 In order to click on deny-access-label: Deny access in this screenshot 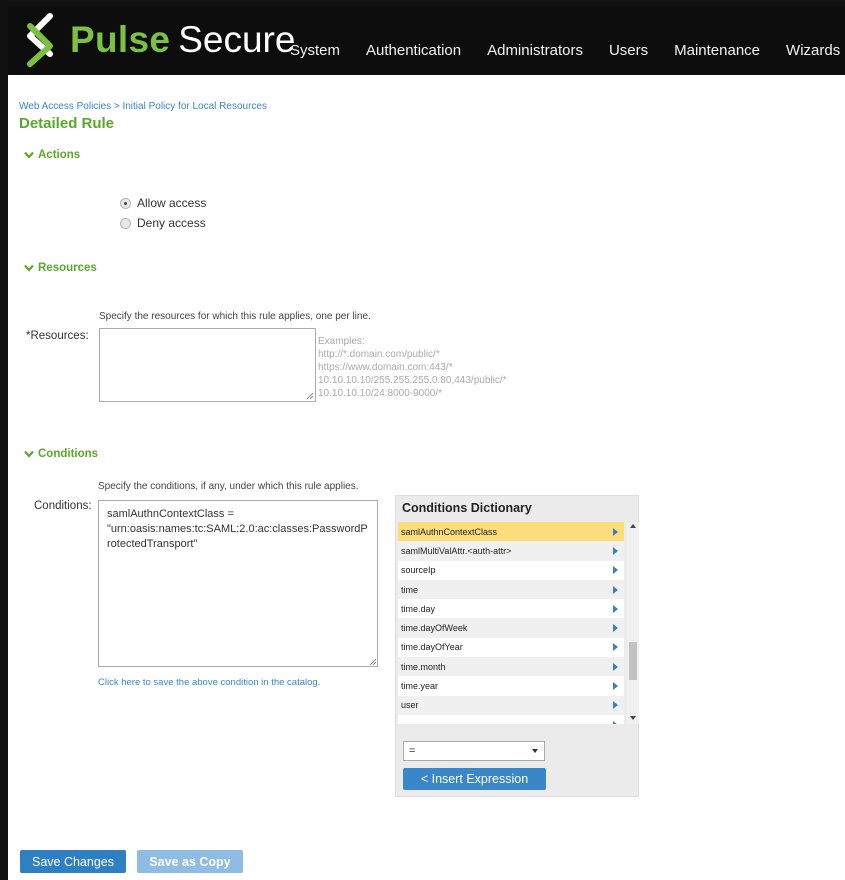, I will do `click(171, 223)`.